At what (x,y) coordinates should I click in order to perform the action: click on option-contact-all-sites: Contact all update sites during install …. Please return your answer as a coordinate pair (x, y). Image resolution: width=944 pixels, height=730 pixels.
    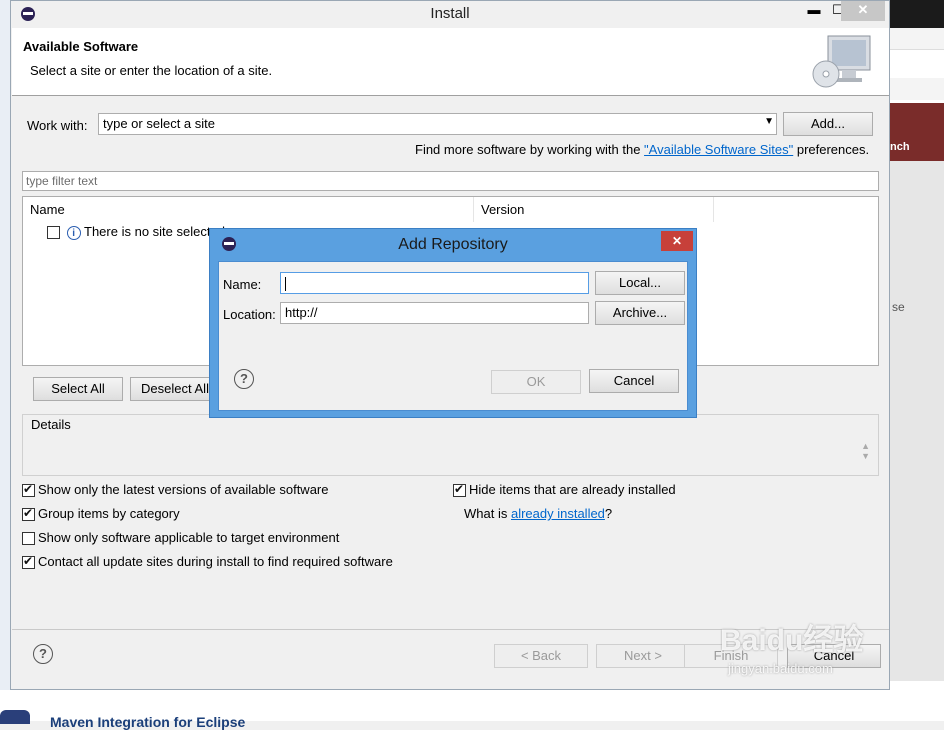
    Looking at the image, I should click on (207, 562).